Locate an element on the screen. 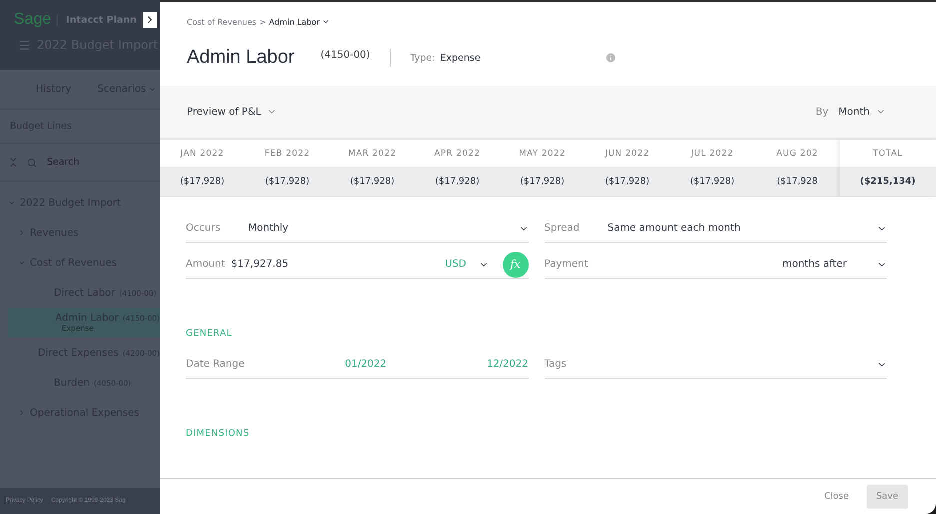 This screenshot has height=514, width=936. select-field: Payment months after is located at coordinates (715, 265).